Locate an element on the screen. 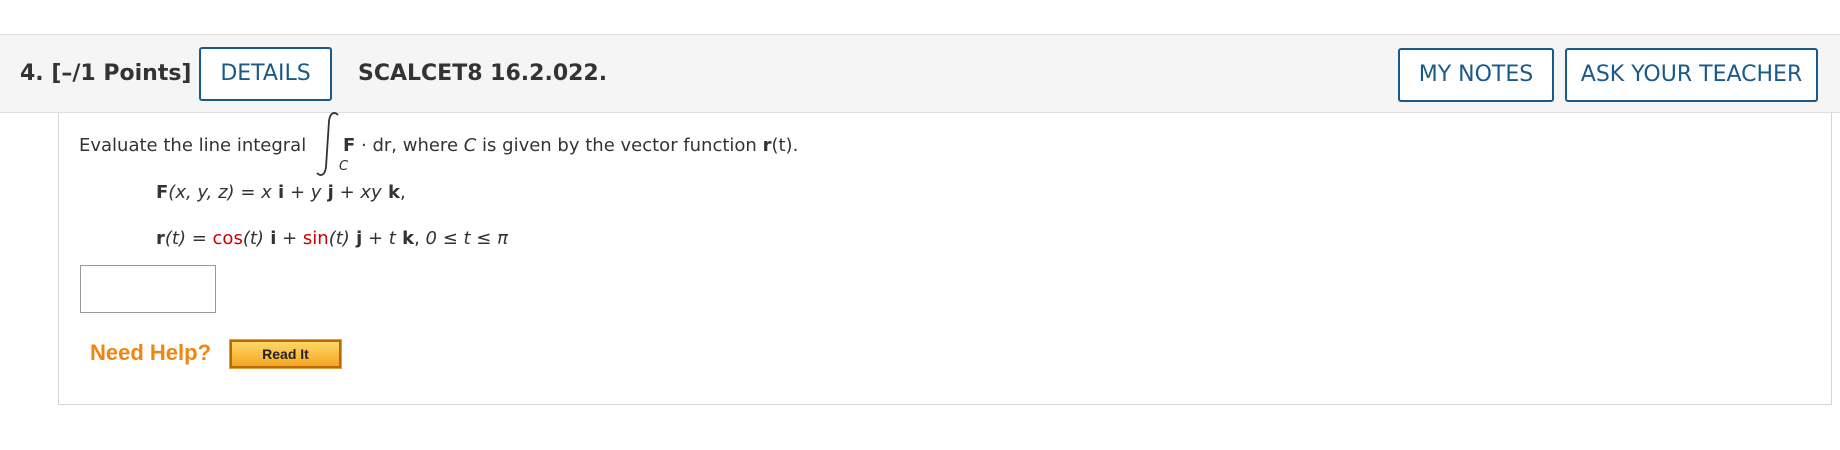  F-plus2: + is located at coordinates (347, 192).